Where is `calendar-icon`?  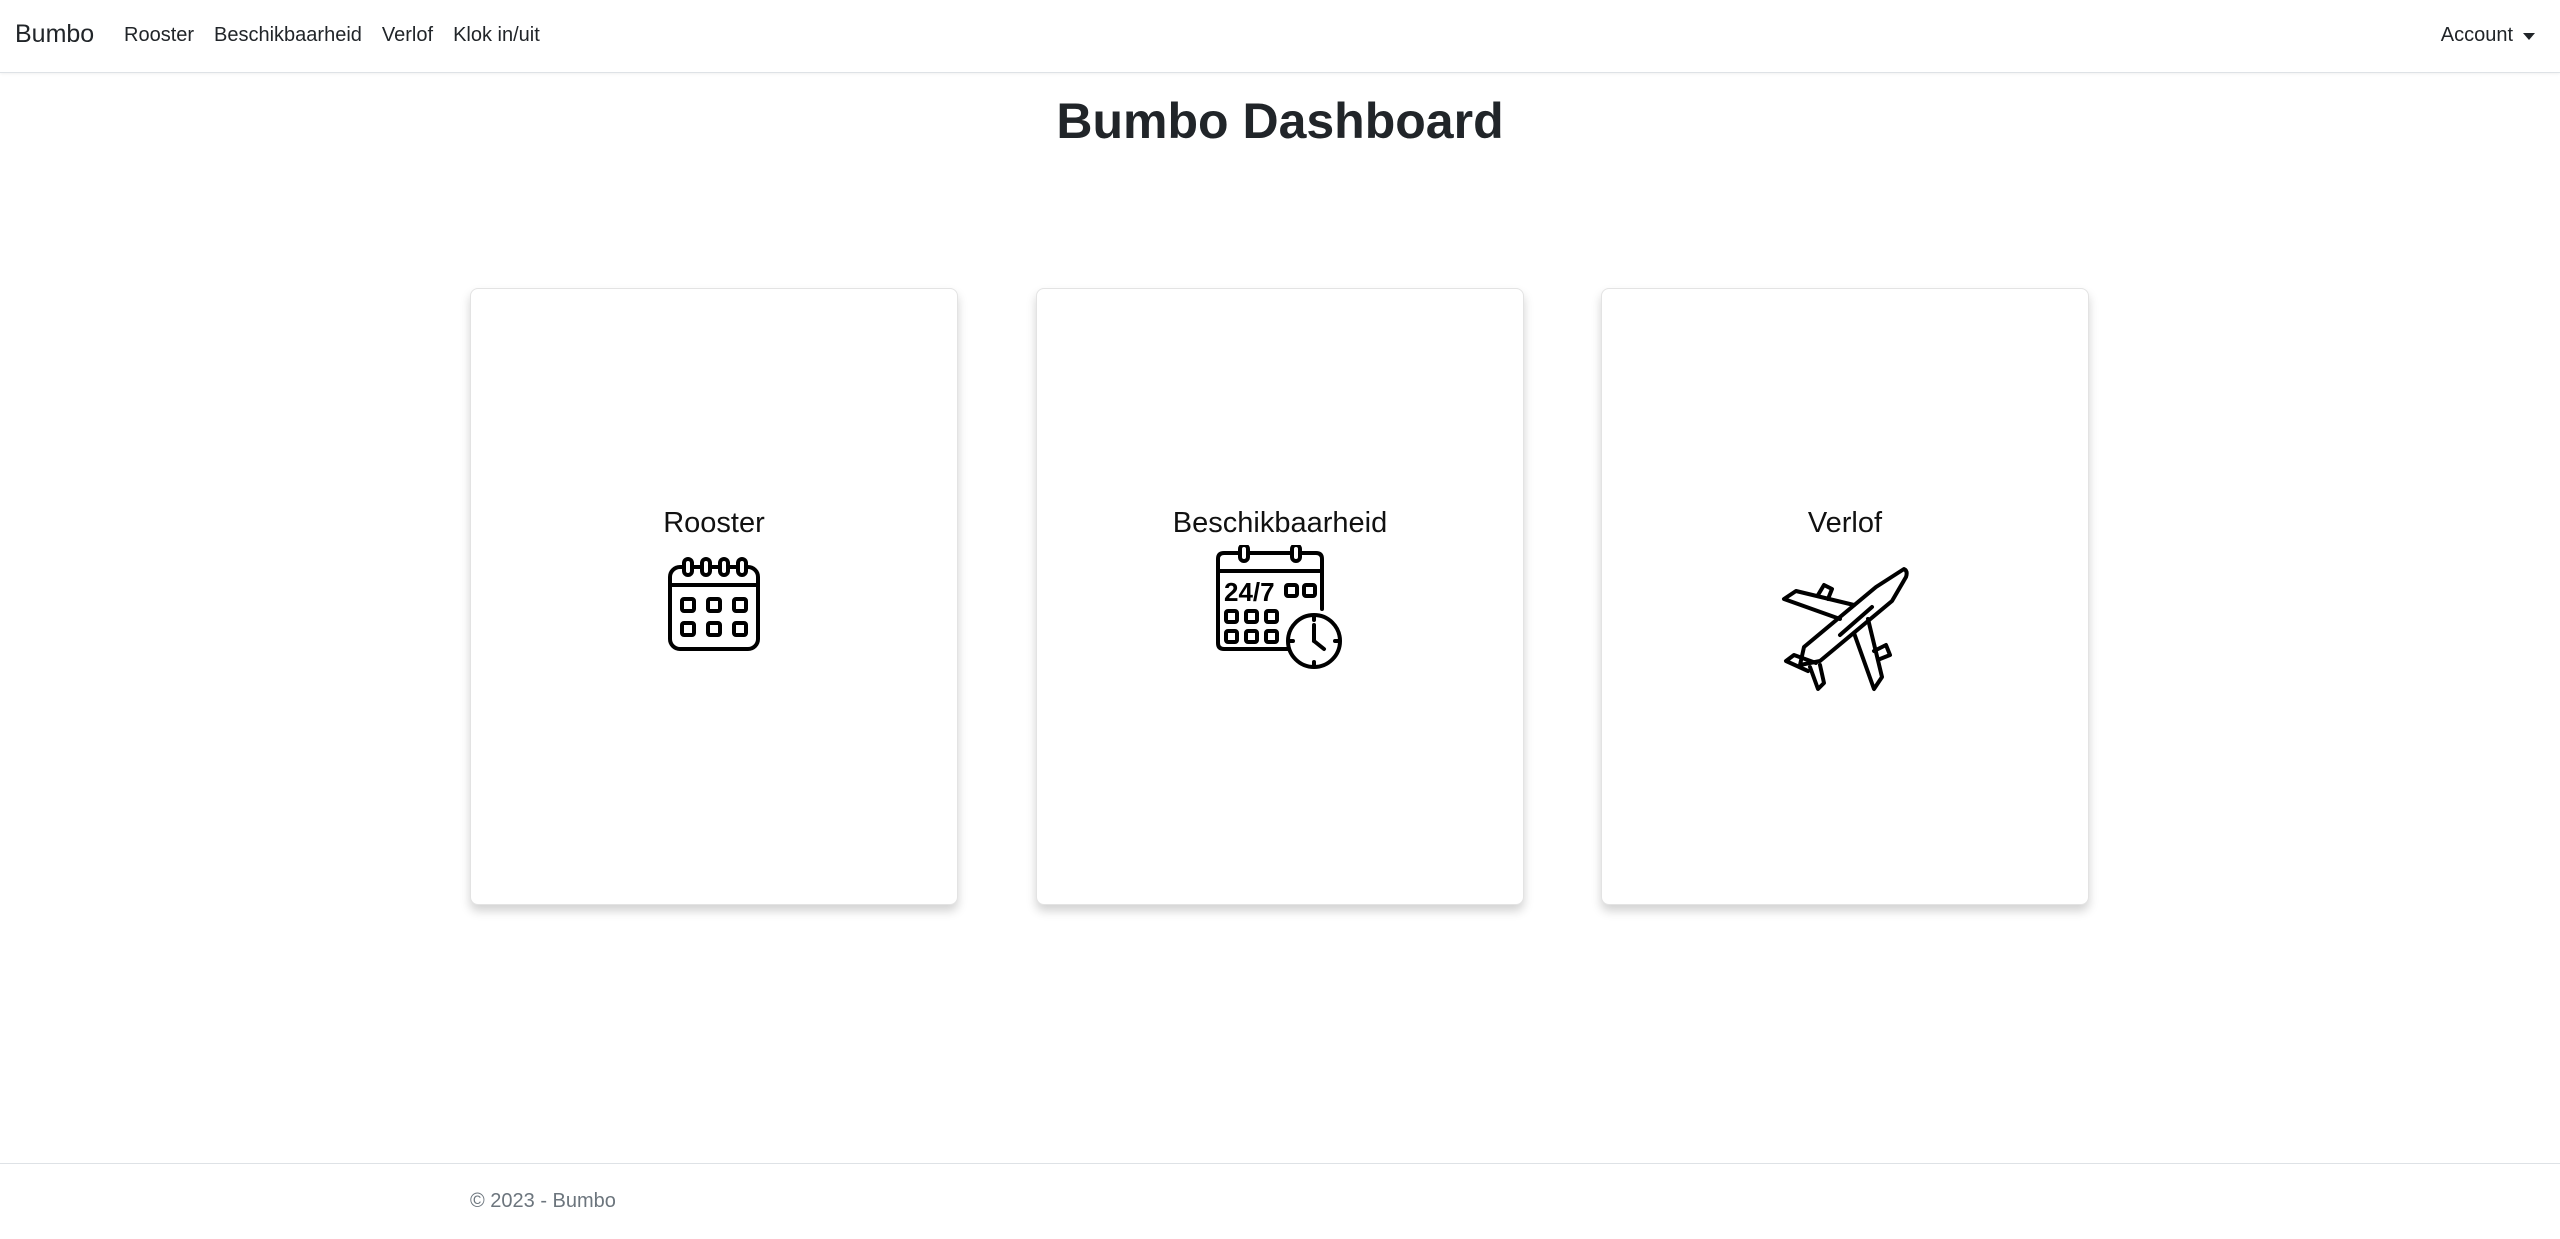
calendar-icon is located at coordinates (714, 604).